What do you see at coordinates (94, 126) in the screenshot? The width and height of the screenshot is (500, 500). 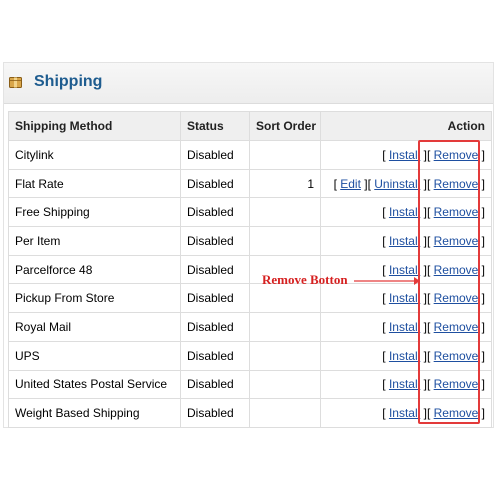 I see `column-header-shipping-method: Shipping Method` at bounding box center [94, 126].